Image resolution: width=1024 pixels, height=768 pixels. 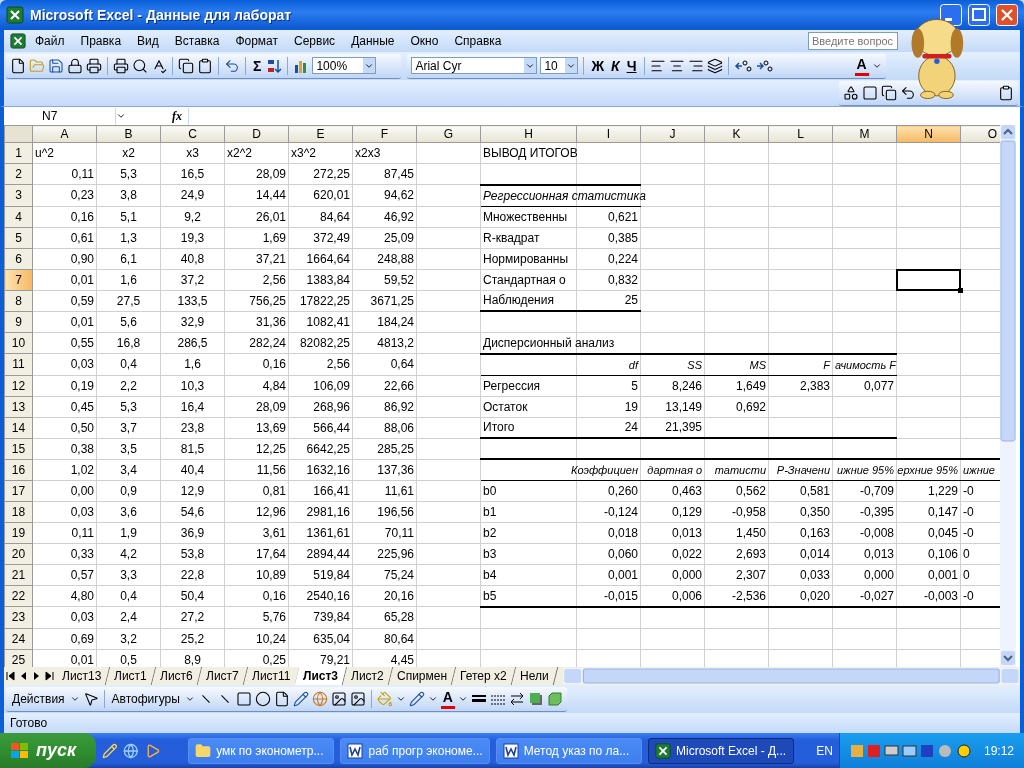 What do you see at coordinates (357, 698) in the screenshot?
I see `picture-icon` at bounding box center [357, 698].